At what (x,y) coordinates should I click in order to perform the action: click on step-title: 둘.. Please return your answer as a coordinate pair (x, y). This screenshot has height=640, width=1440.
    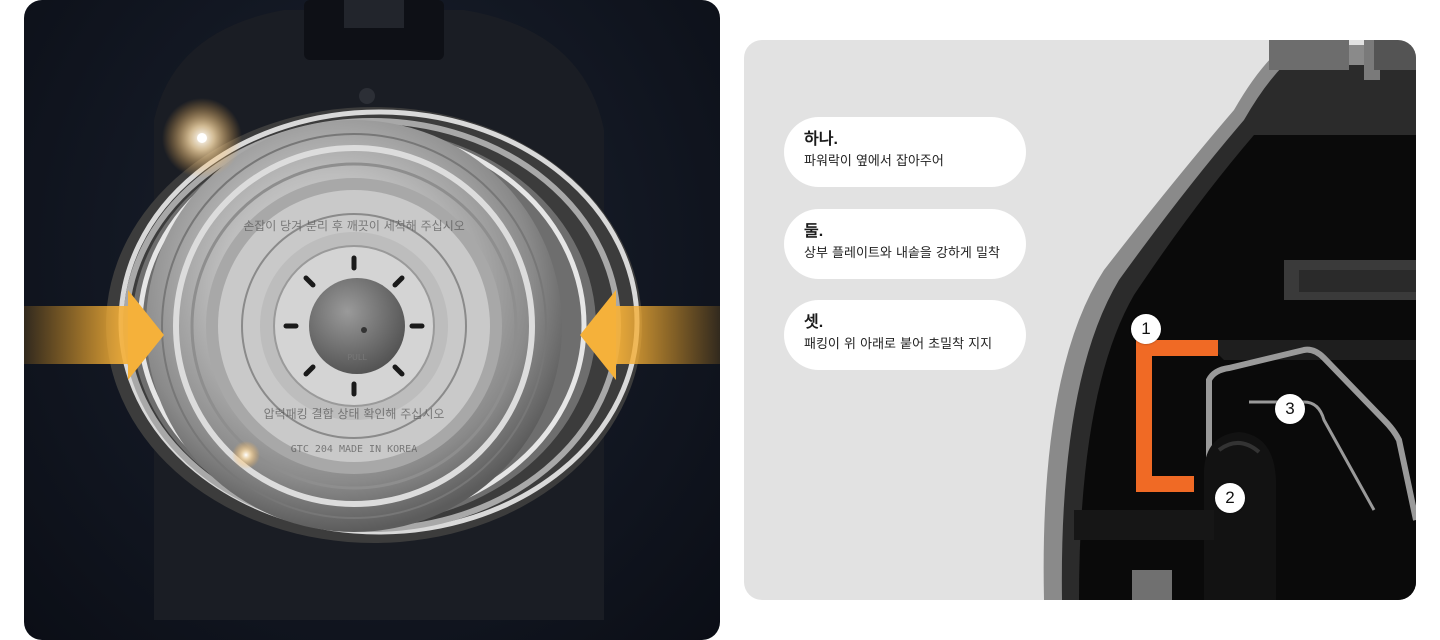
    Looking at the image, I should click on (814, 231).